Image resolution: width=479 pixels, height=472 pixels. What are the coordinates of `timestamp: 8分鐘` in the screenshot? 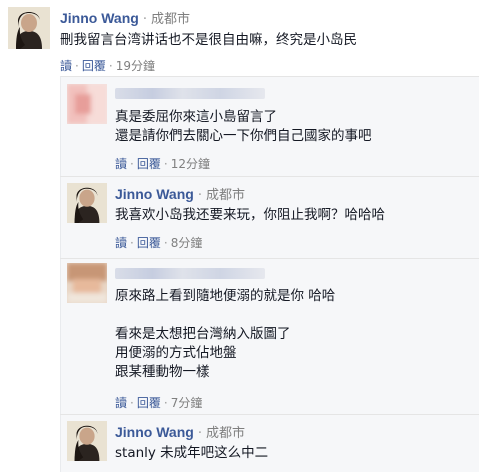 It's located at (187, 243).